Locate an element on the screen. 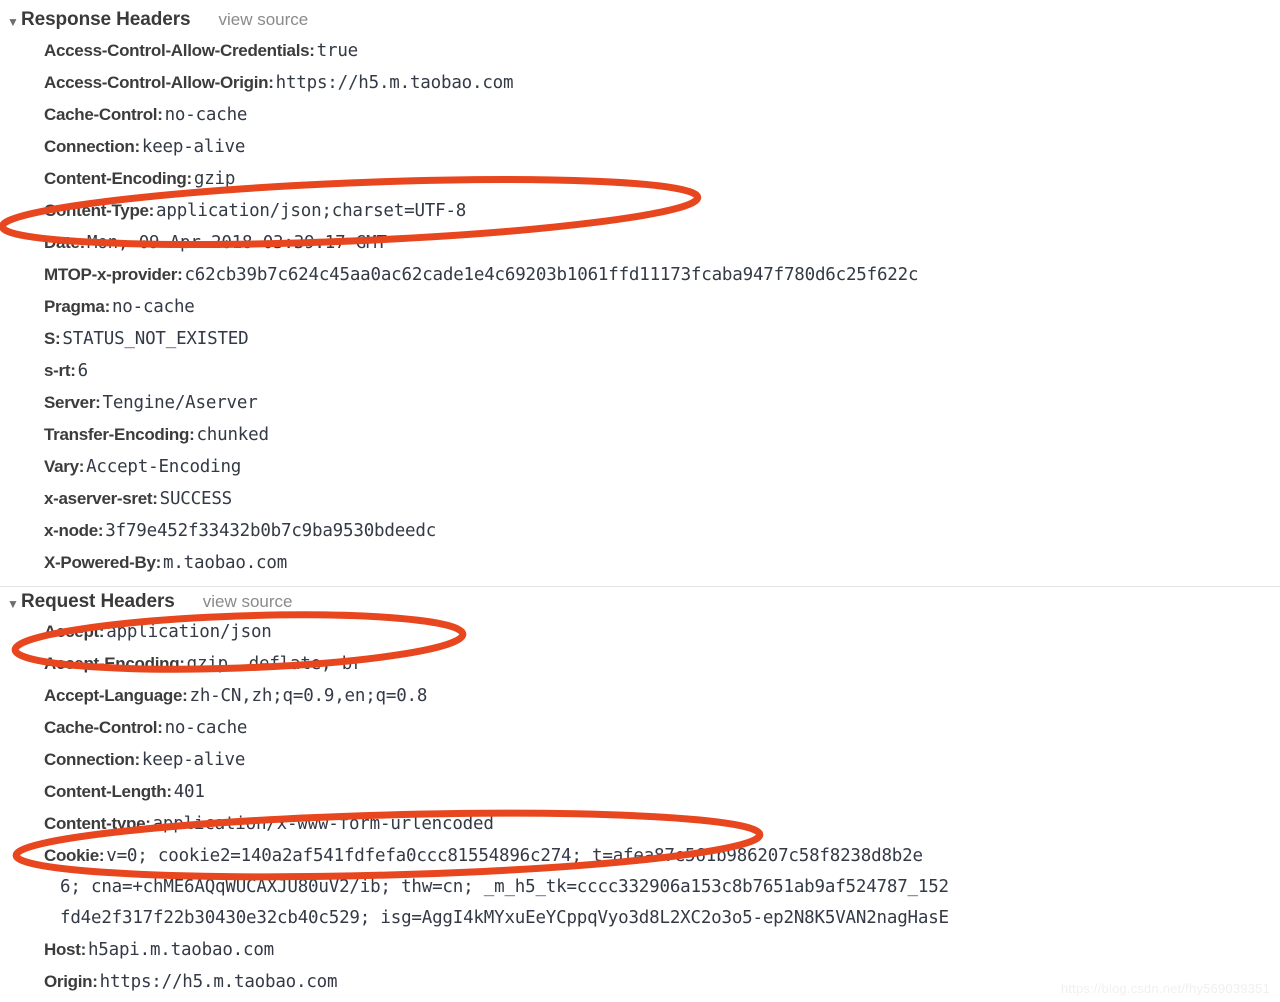  header-row: Server: Tengine/Aserver is located at coordinates (662, 403).